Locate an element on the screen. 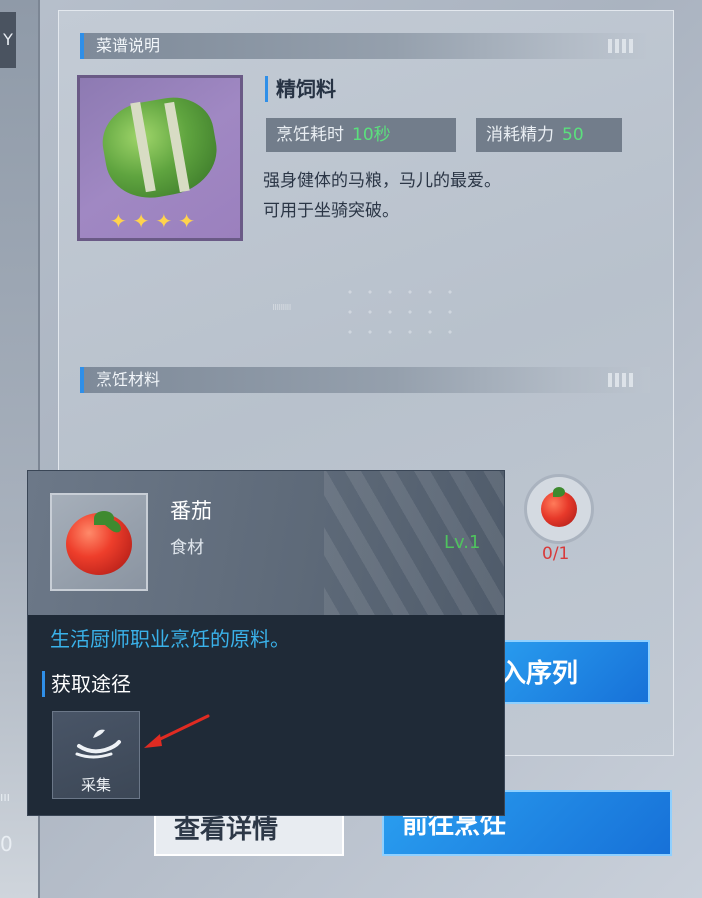  gather-hand-icon is located at coordinates (98, 744).